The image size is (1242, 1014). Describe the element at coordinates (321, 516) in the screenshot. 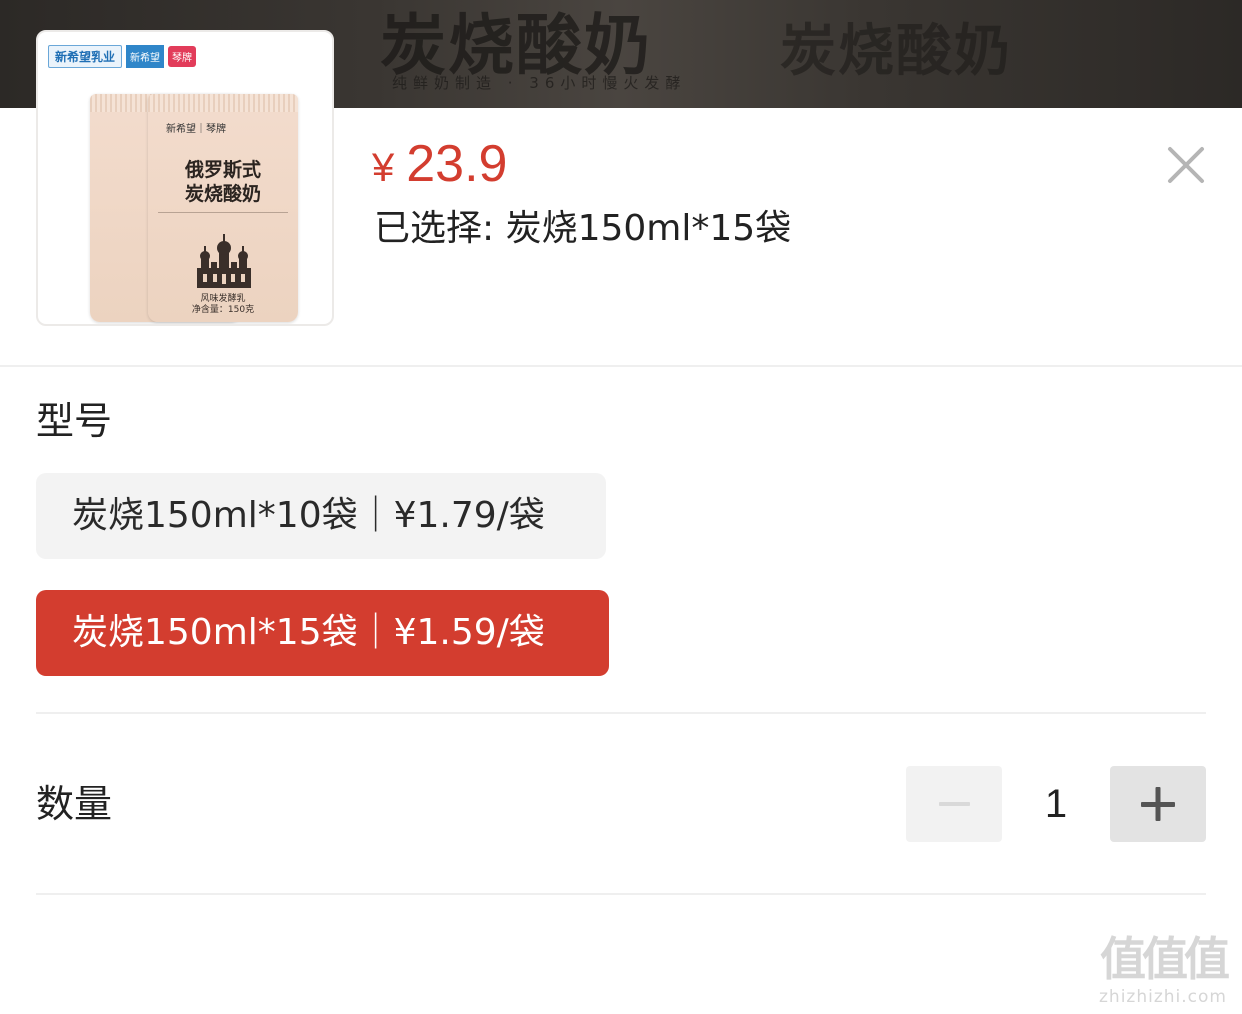

I see `variant-option-10-bags: 炭烧150ml*10袋｜¥1.79/袋` at that location.